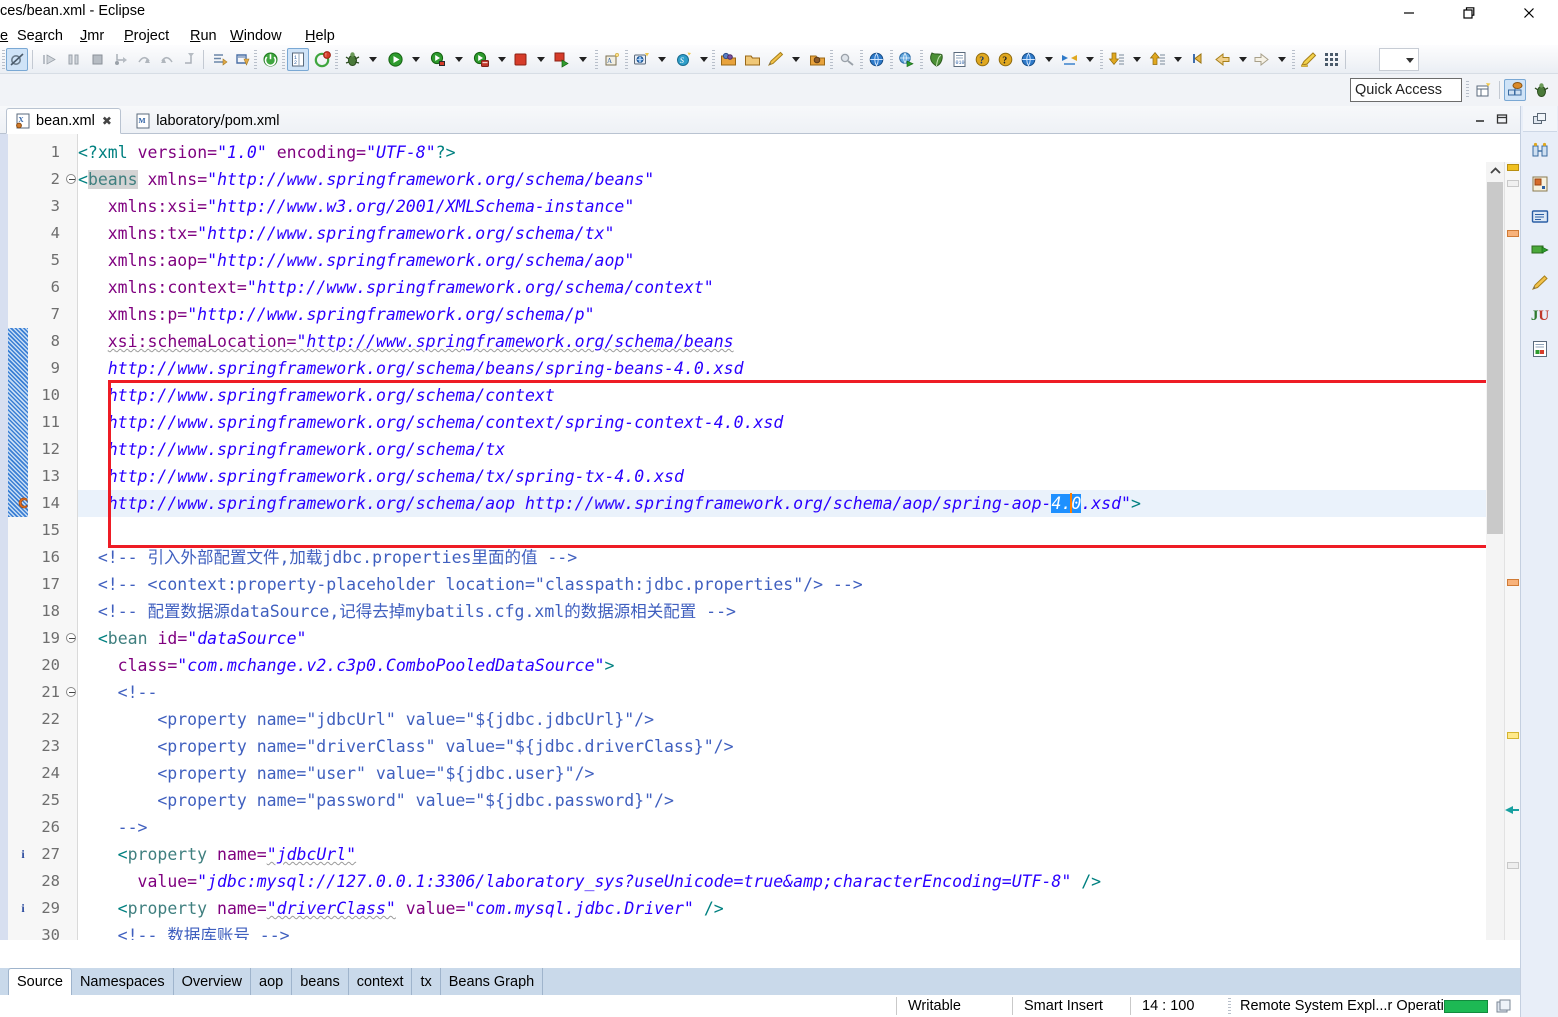  What do you see at coordinates (207, 121) in the screenshot?
I see `editor-tab-laboratory-pom-xml: Mlaboratory/pom.xml` at bounding box center [207, 121].